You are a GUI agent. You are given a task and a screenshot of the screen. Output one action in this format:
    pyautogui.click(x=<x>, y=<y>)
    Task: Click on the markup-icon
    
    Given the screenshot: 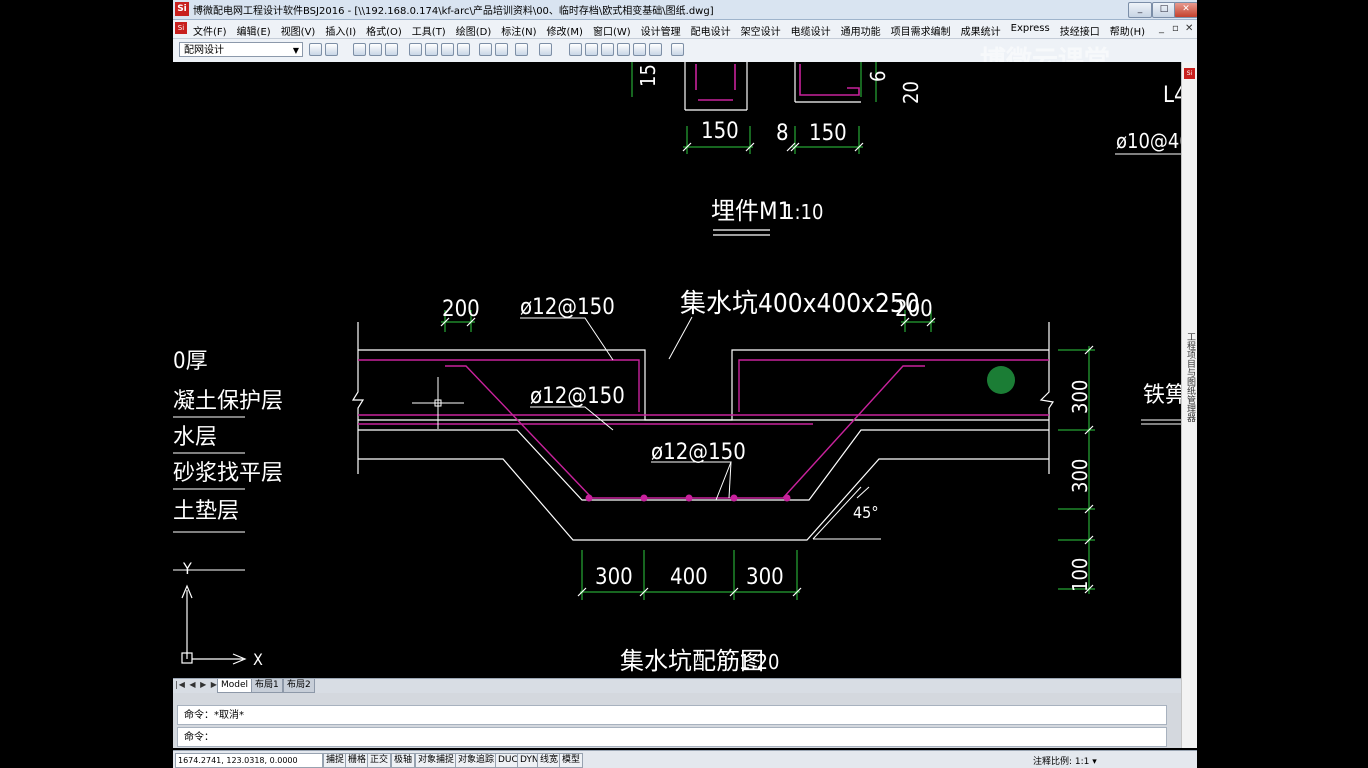 What is the action you would take?
    pyautogui.click(x=639, y=49)
    